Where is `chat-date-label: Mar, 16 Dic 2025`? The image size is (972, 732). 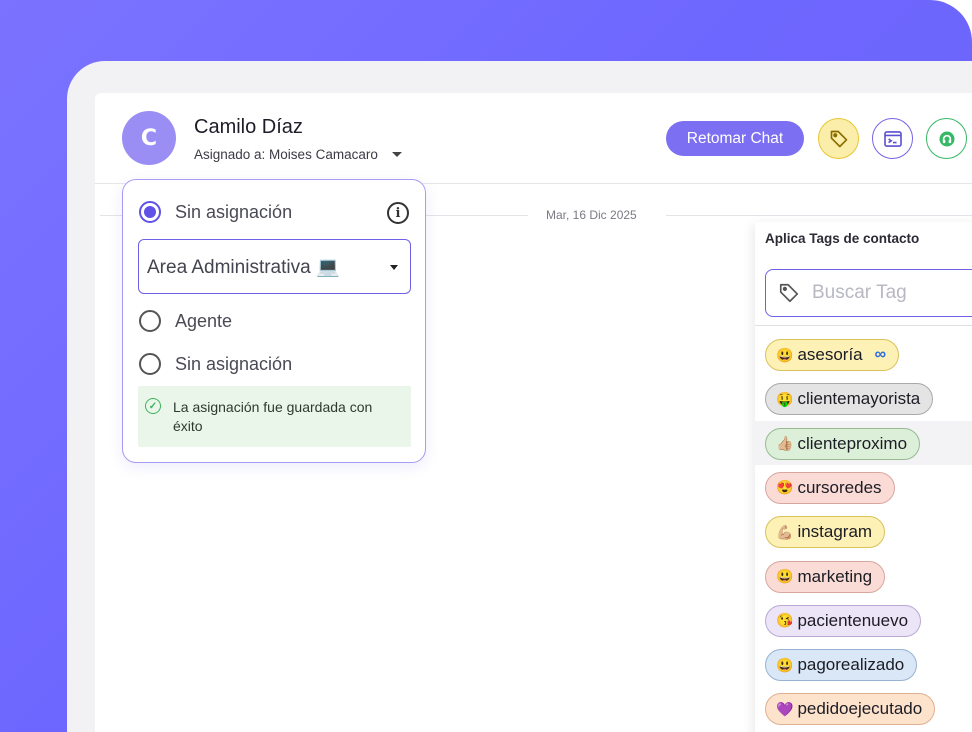 chat-date-label: Mar, 16 Dic 2025 is located at coordinates (591, 215).